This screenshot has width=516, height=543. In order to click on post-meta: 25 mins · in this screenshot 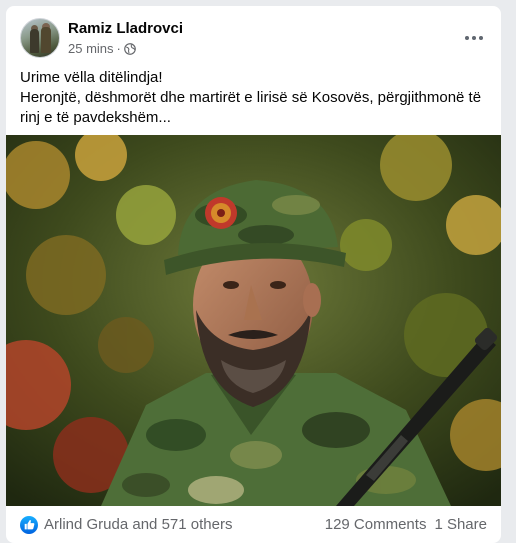, I will do `click(102, 48)`.